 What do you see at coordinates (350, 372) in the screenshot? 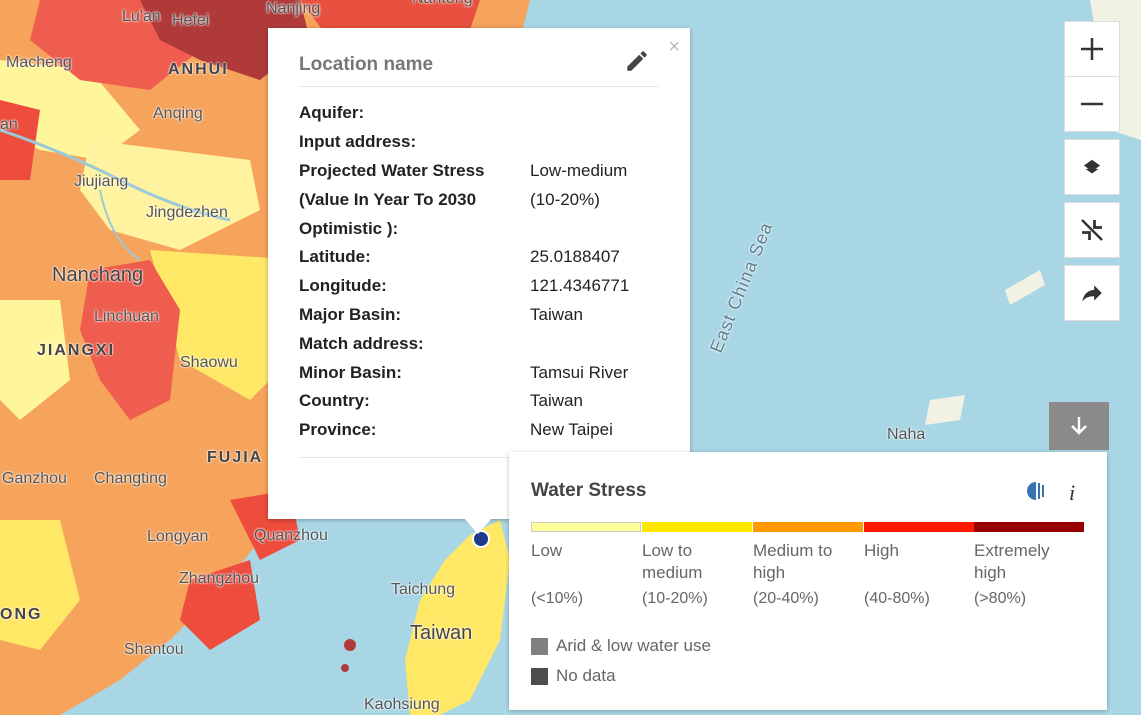
I see `attr-key-minor-basin: Minor Basin:` at bounding box center [350, 372].